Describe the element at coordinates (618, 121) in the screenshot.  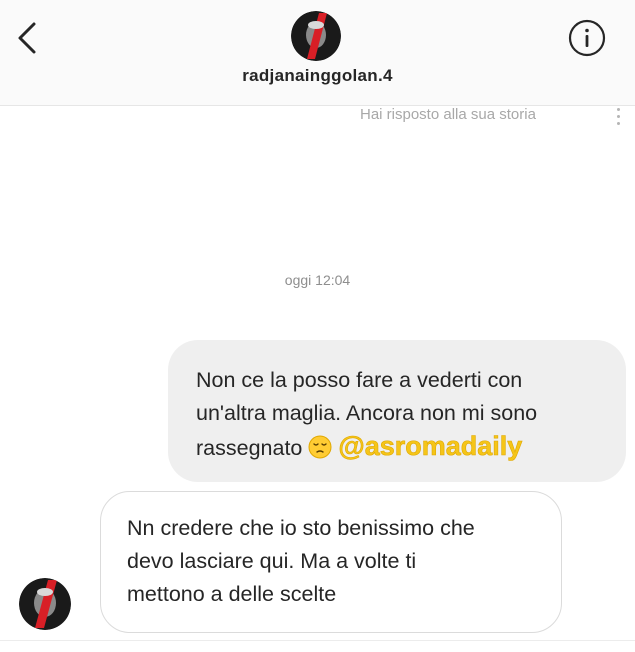
I see `more-options-icon` at that location.